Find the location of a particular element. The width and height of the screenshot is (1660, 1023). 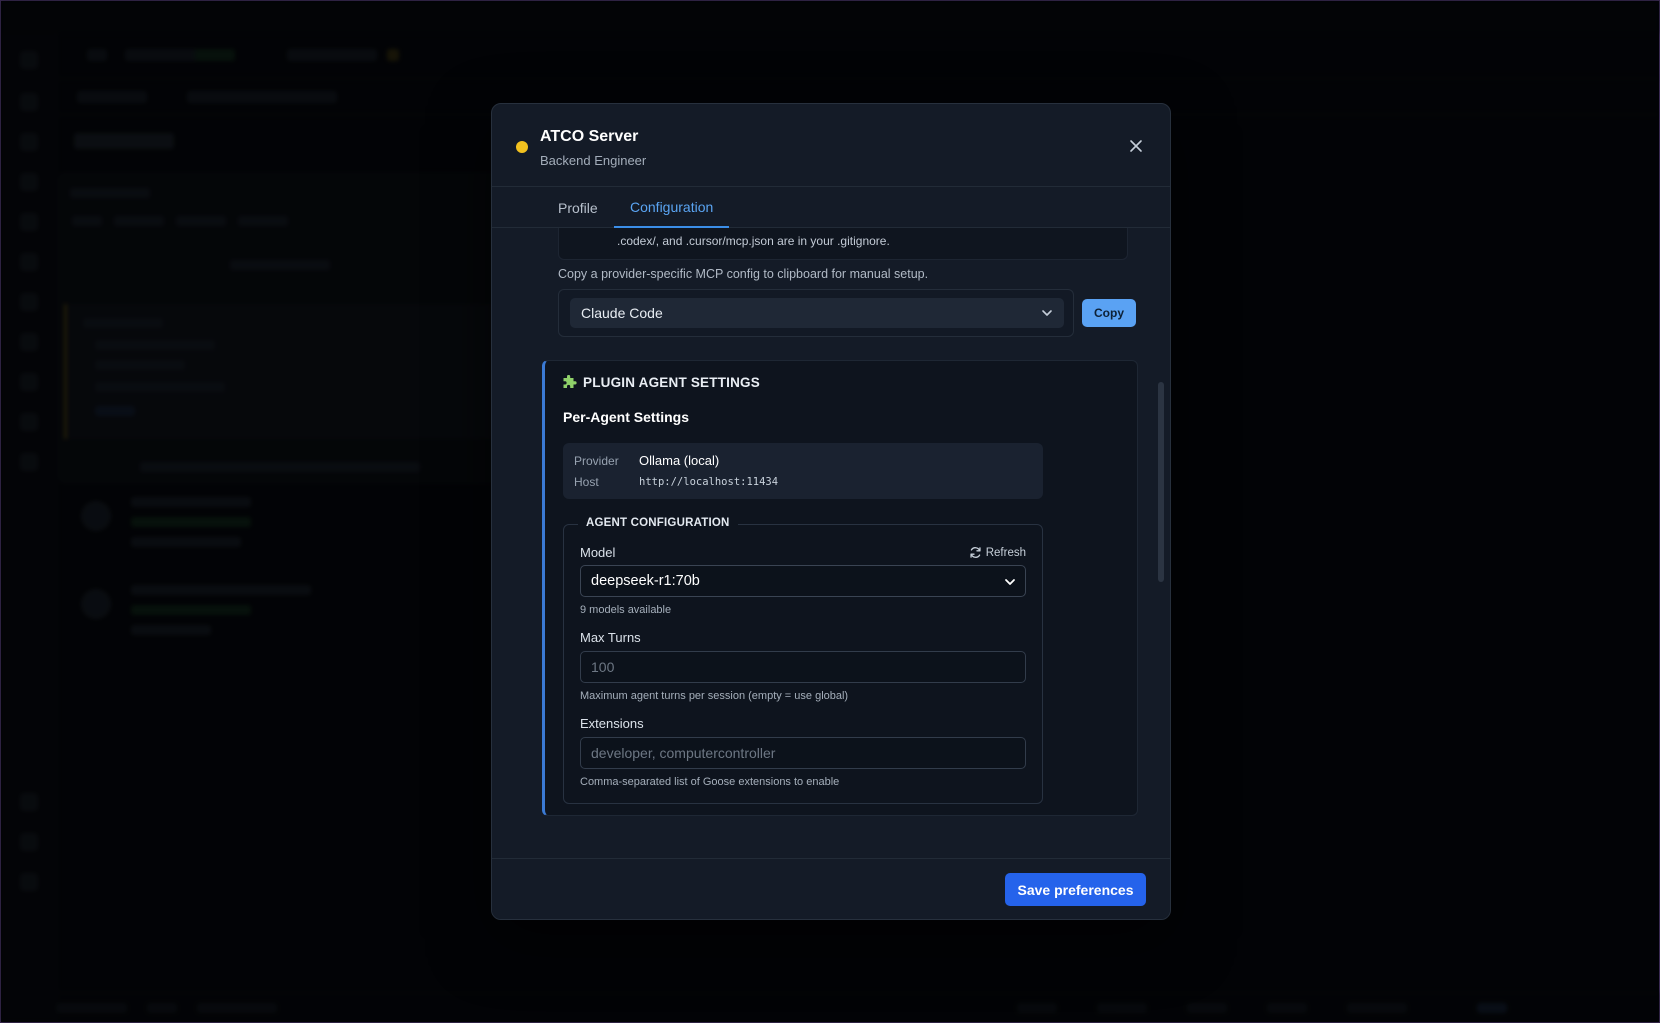

close-icon is located at coordinates (1136, 146).